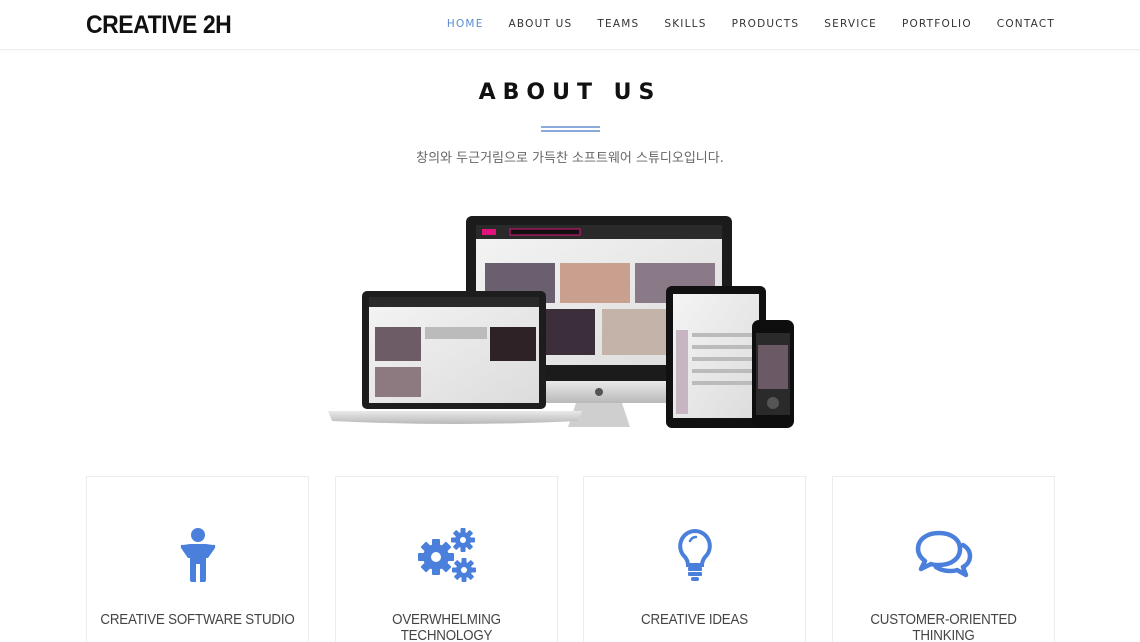 The width and height of the screenshot is (1140, 642). I want to click on feature-label: CREATIVE IDEAS, so click(694, 620).